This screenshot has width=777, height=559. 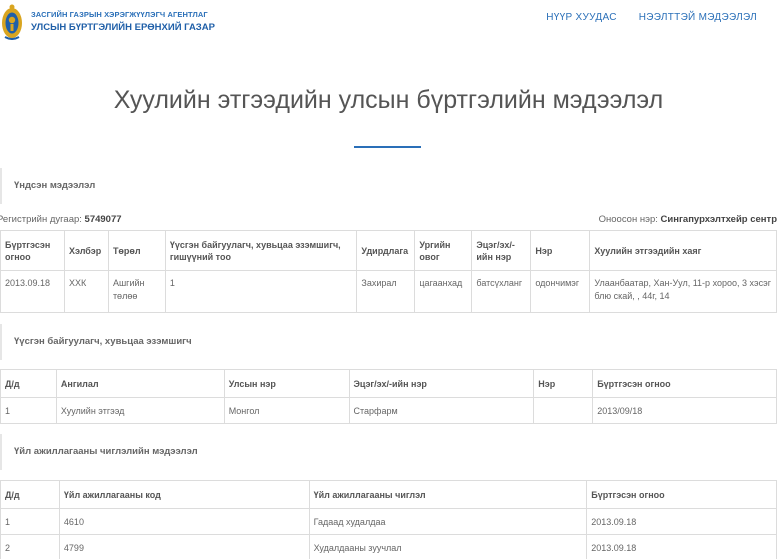 I want to click on col-header: Ангилал, so click(x=140, y=383).